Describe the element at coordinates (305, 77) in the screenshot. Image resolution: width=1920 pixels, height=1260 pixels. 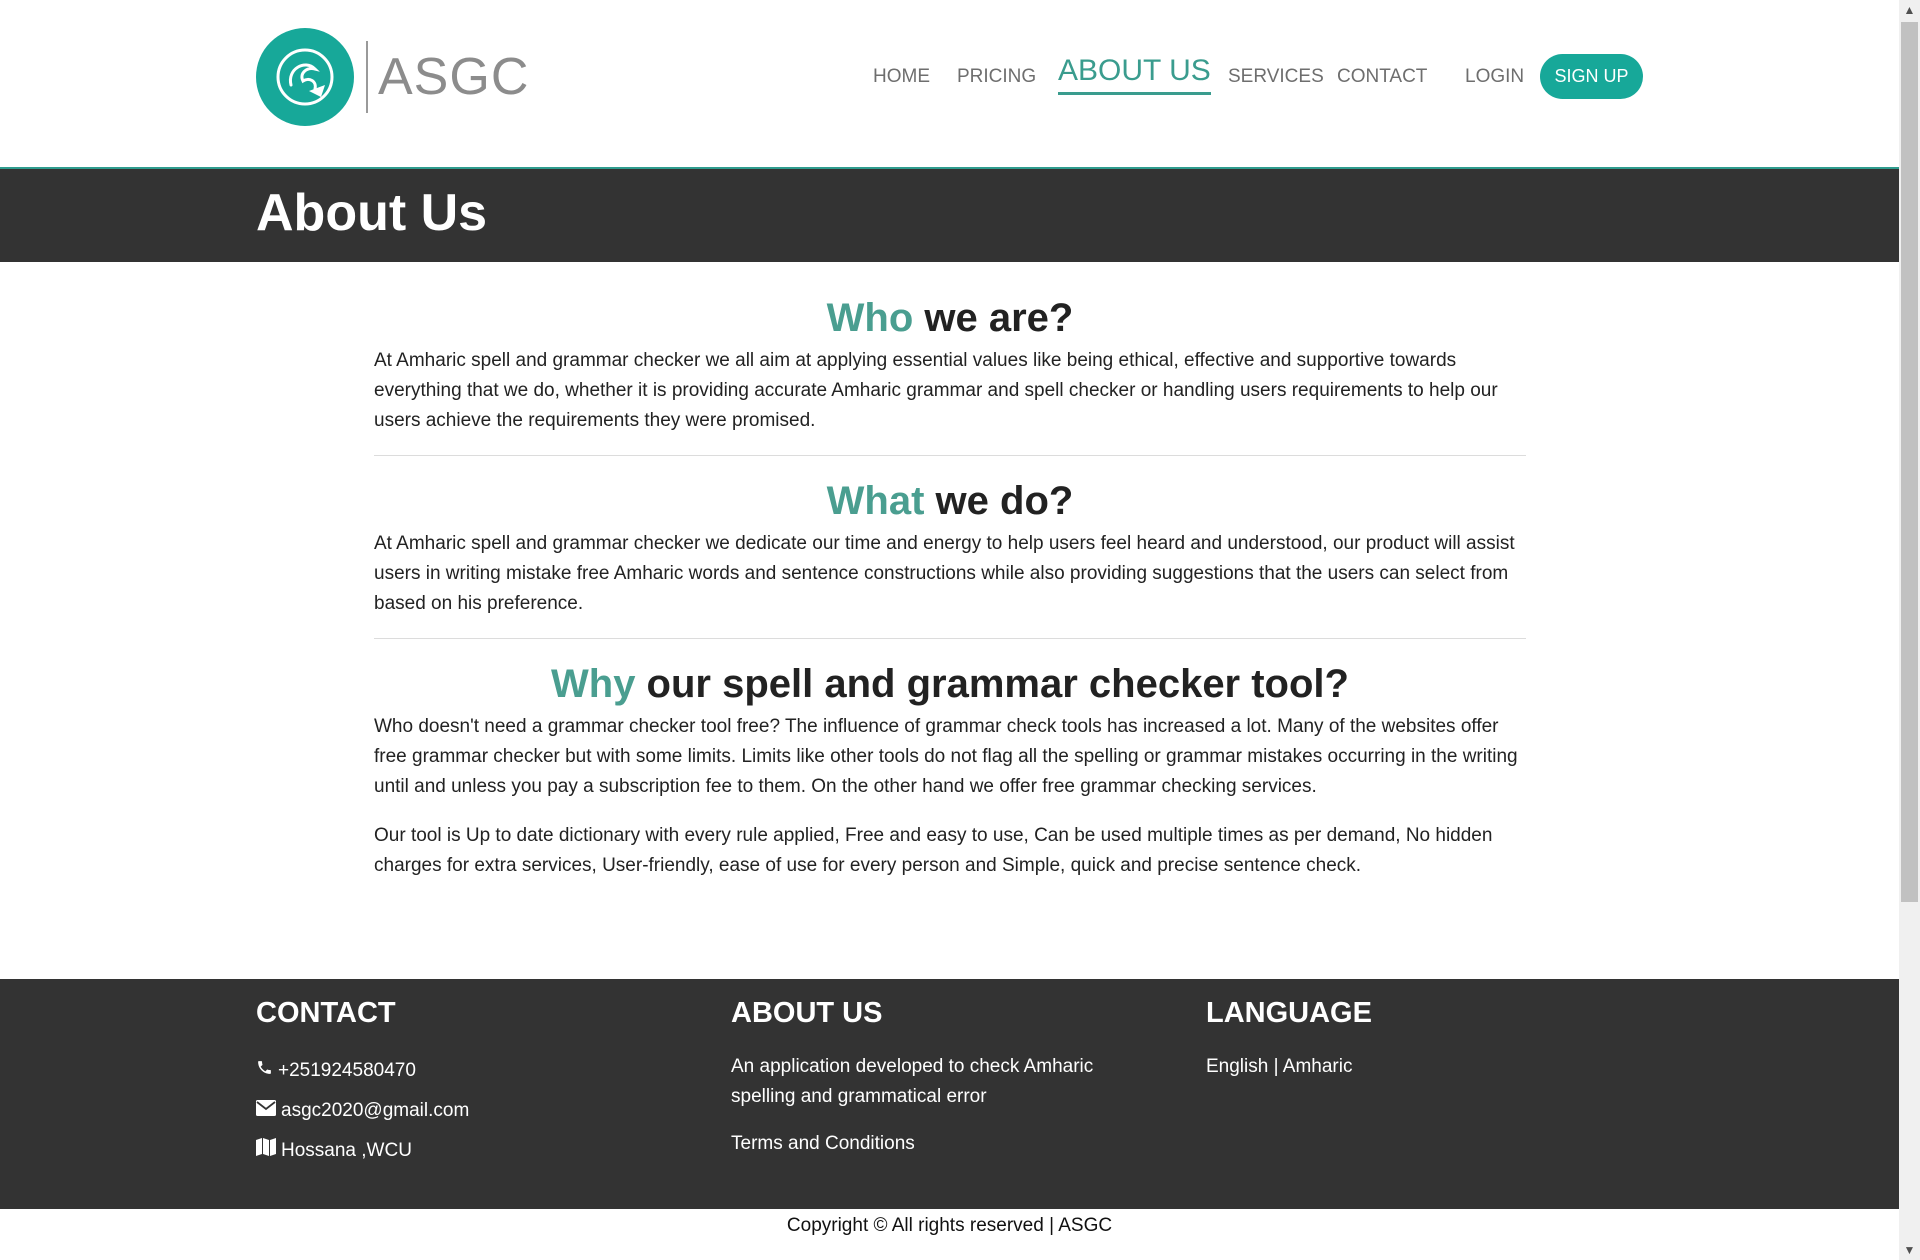
I see `logo-mark-icon` at that location.